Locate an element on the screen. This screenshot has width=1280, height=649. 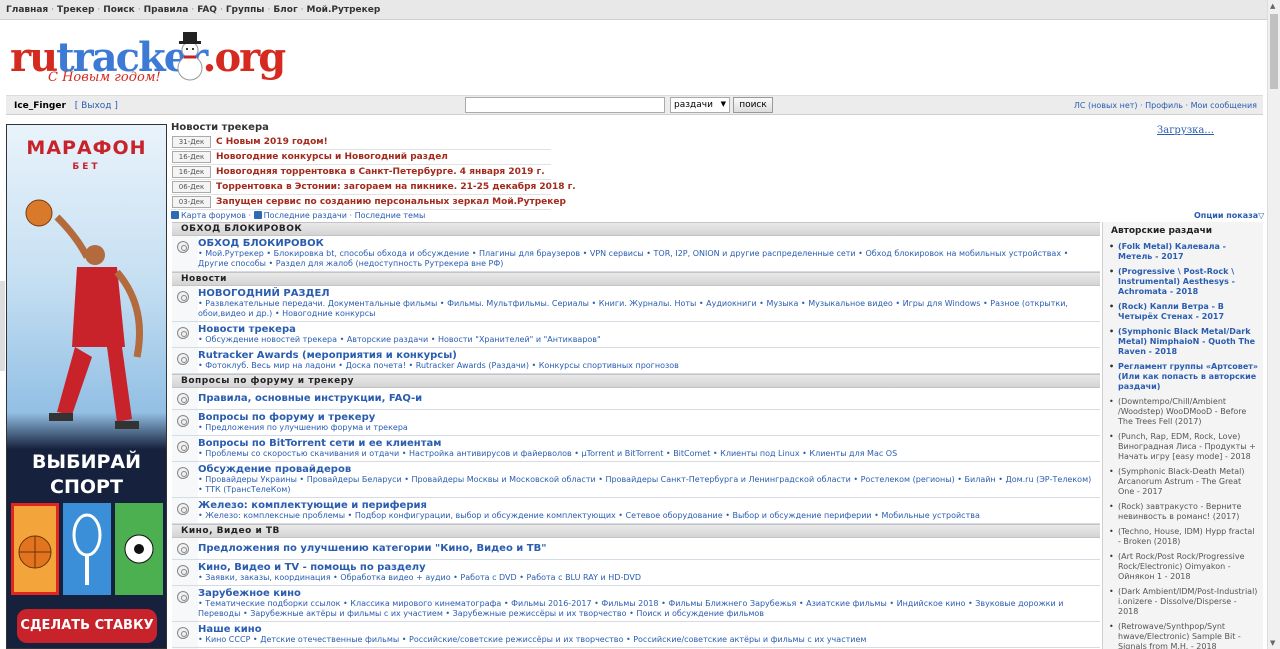
forum-title-link: Новости трекера is located at coordinates (647, 329).